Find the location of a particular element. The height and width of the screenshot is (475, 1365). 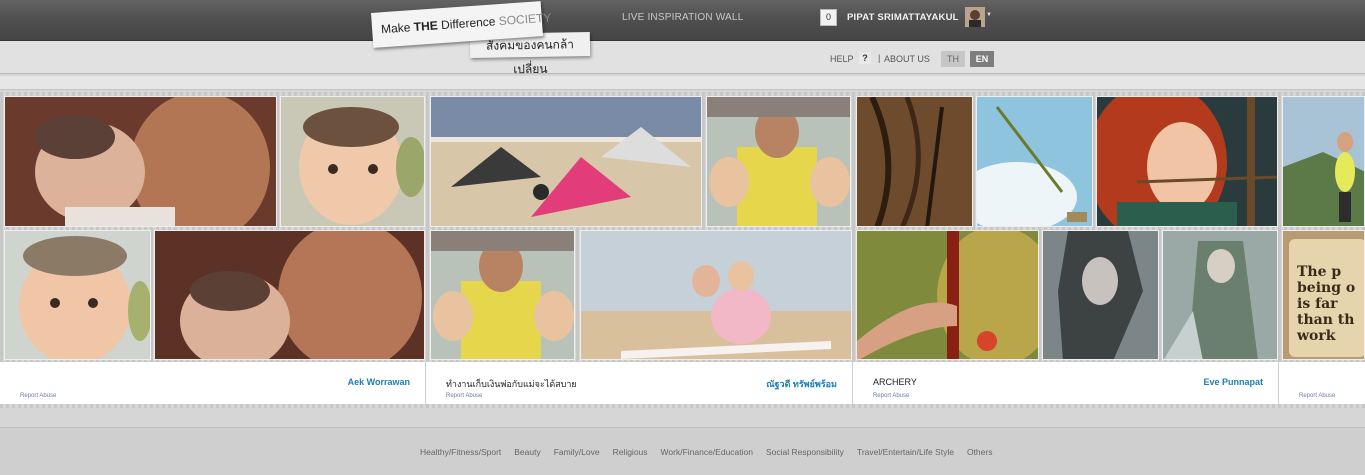

category-link: Social Responsibility is located at coordinates (805, 452).